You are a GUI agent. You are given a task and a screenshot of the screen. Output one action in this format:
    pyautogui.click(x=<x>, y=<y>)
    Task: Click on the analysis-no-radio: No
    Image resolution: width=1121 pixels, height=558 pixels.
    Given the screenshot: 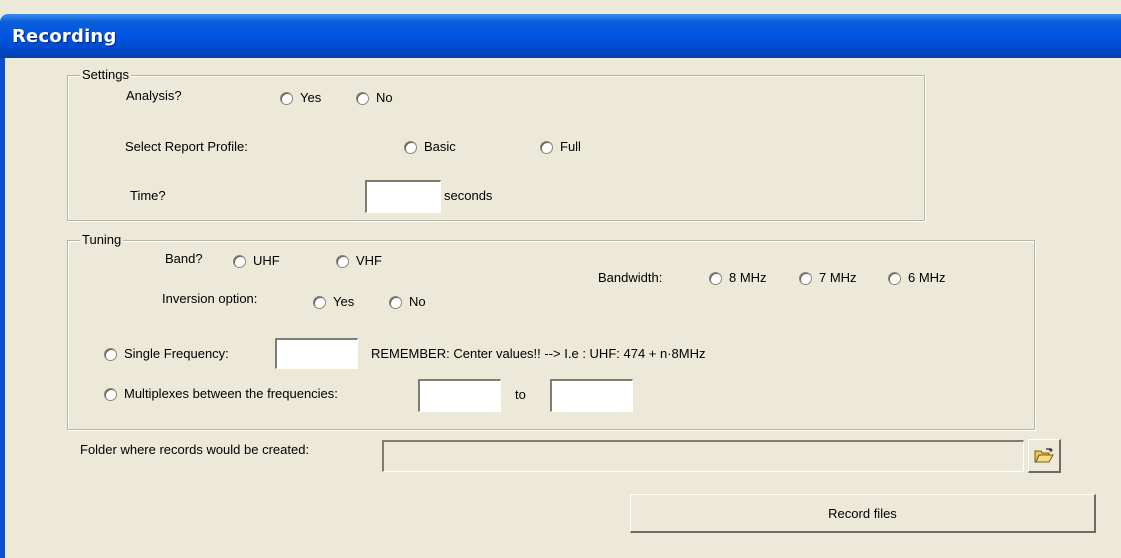 What is the action you would take?
    pyautogui.click(x=374, y=98)
    